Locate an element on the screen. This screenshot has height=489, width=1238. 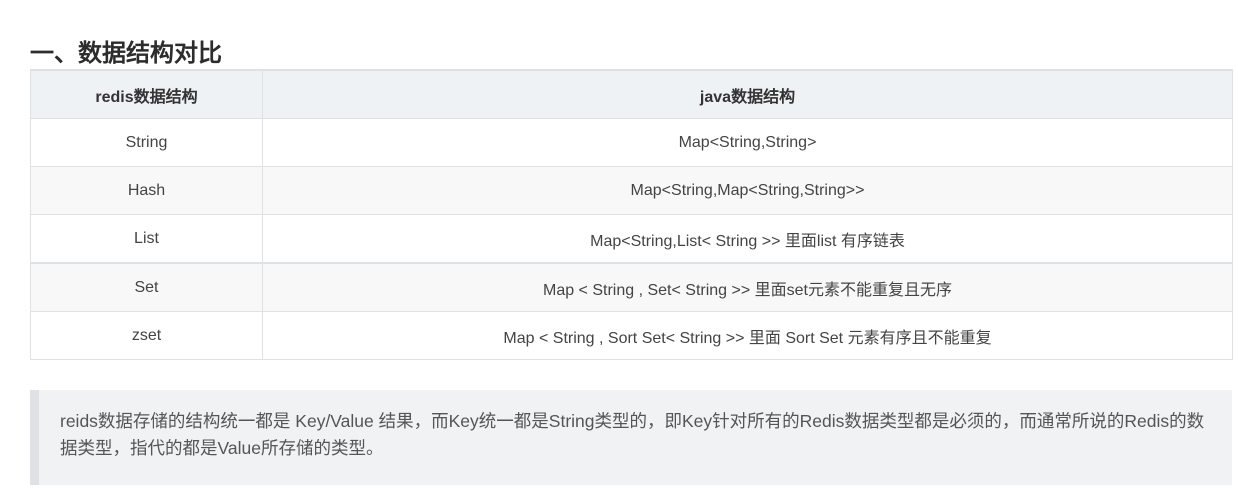
column-header-redis: redis数据结构 is located at coordinates (146, 94).